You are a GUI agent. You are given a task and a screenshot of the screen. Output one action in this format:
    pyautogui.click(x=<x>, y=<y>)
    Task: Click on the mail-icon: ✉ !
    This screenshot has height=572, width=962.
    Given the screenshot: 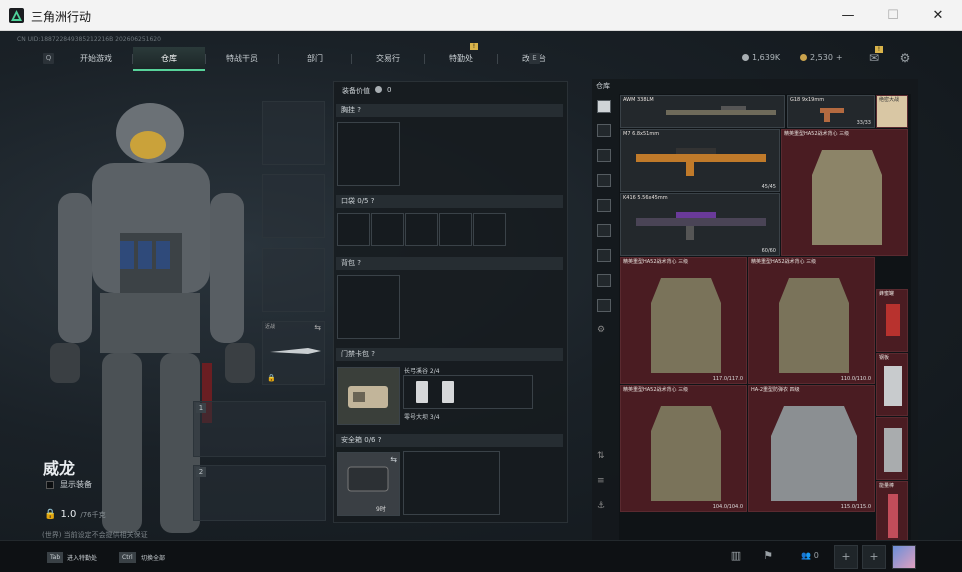 What is the action you would take?
    pyautogui.click(x=874, y=56)
    